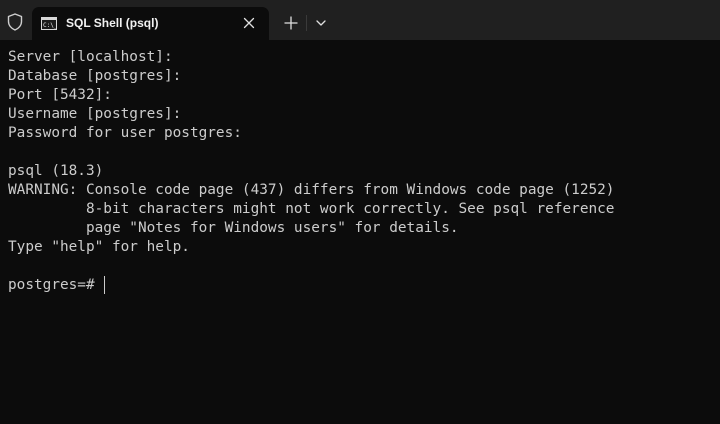 The width and height of the screenshot is (720, 424). I want to click on prompt-line: postgres=#, so click(360, 285).